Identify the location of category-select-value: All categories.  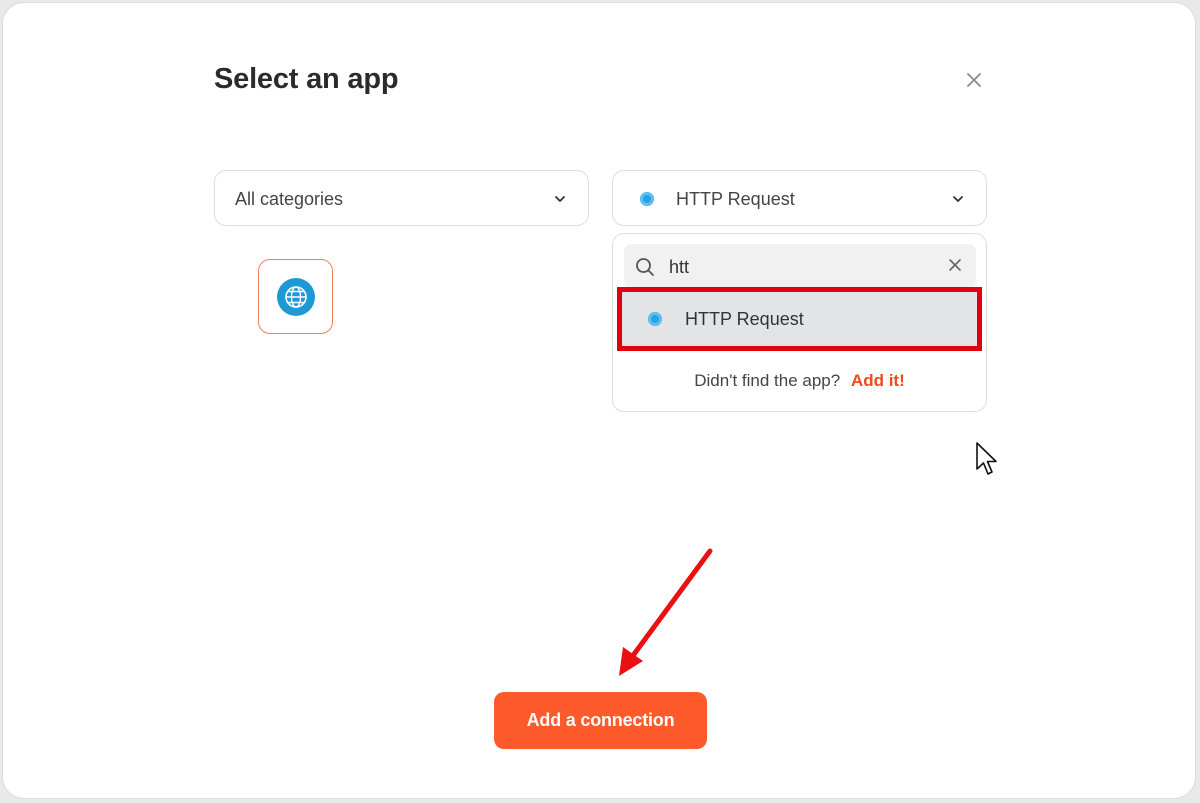
(289, 199).